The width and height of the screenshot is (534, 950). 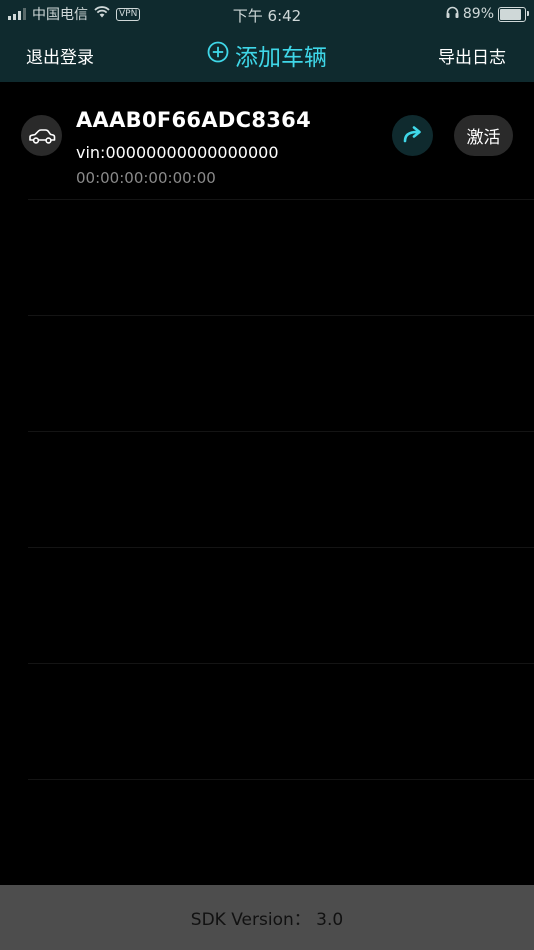 I want to click on status-bar: 中国电信 VPN 下午 6:42 89%, so click(x=267, y=14).